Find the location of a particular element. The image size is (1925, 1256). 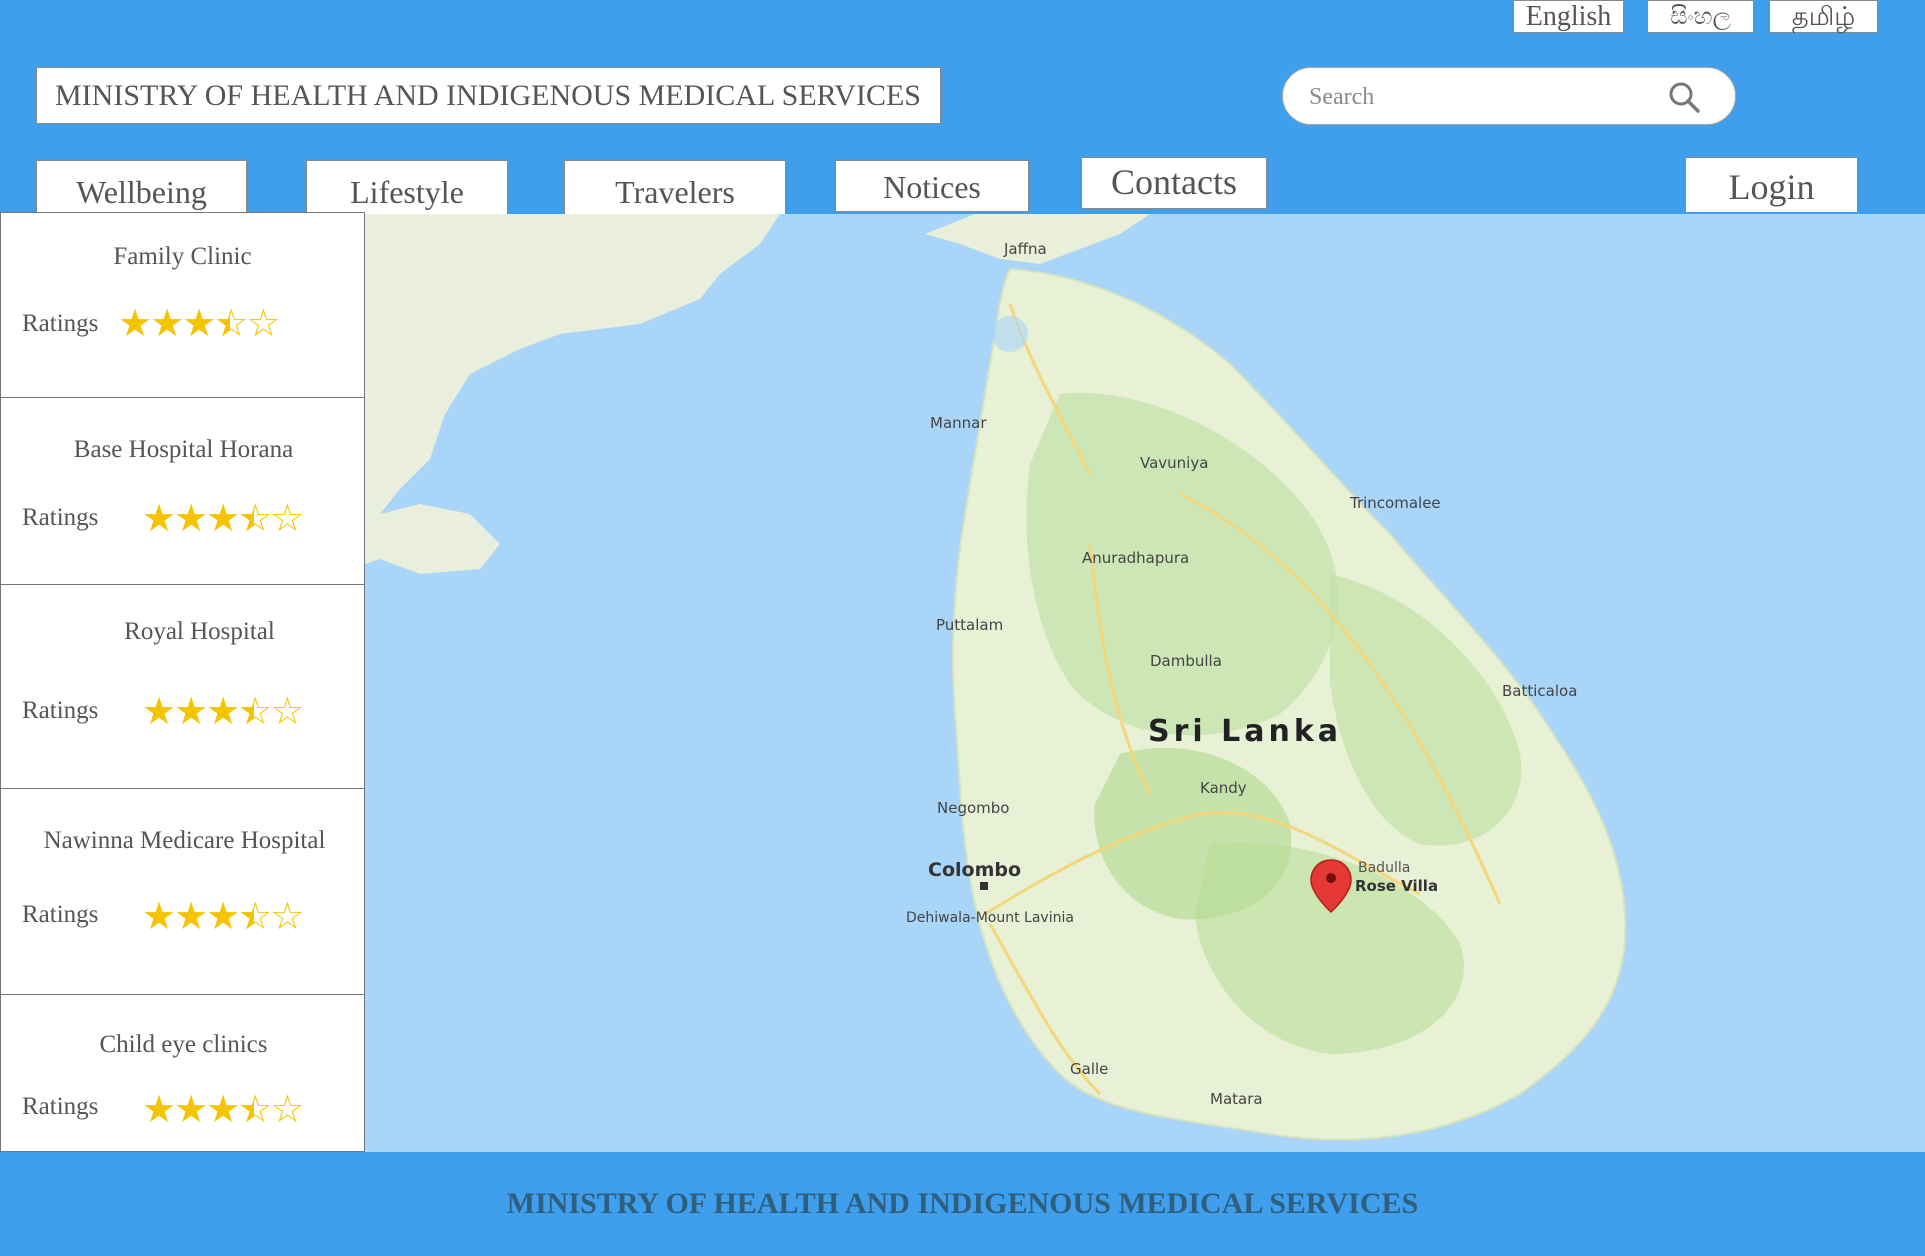

language-tamil-button: தமிழ் is located at coordinates (1823, 16).